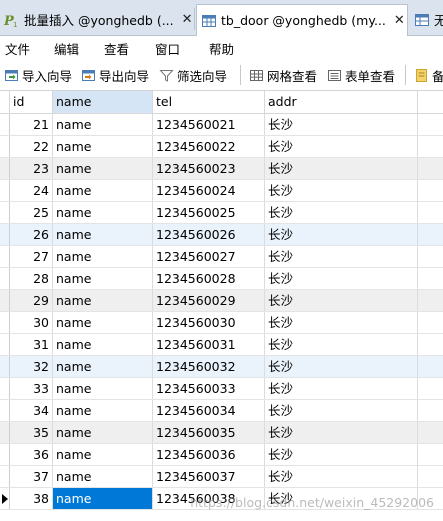 This screenshot has height=521, width=443. I want to click on table-row: 21 name 1234560021 长沙, so click(221, 125).